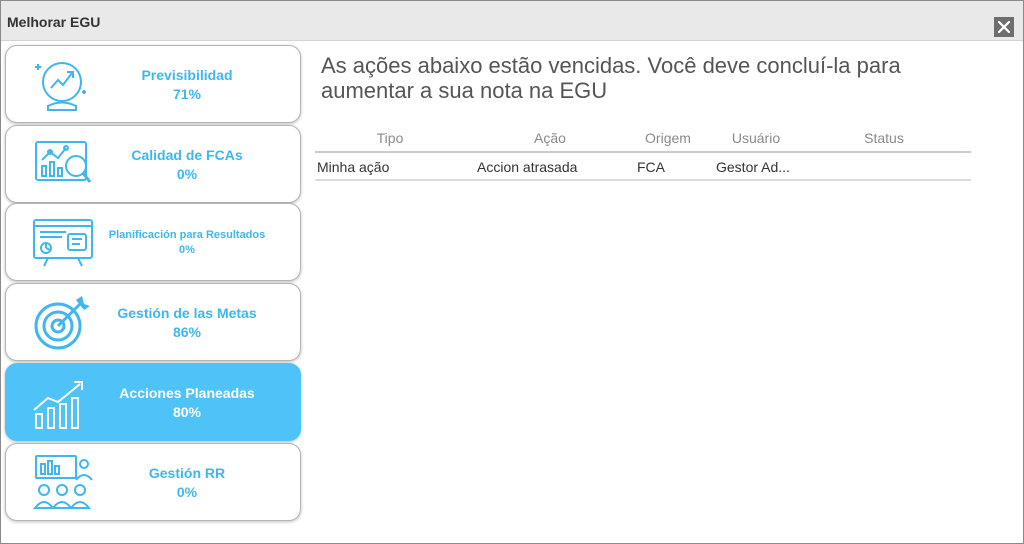 This screenshot has width=1024, height=544. What do you see at coordinates (153, 164) in the screenshot?
I see `sidebar-item-calidad-fcas: Calidad de FCAs 0%` at bounding box center [153, 164].